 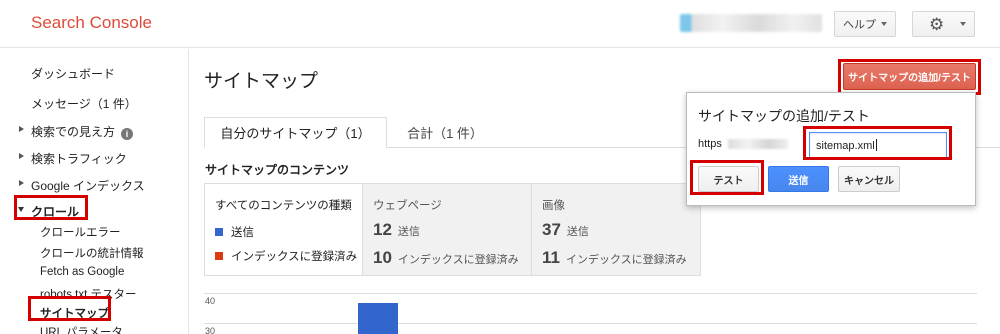 What do you see at coordinates (242, 233) in the screenshot?
I see `legend-label: 送信` at bounding box center [242, 233].